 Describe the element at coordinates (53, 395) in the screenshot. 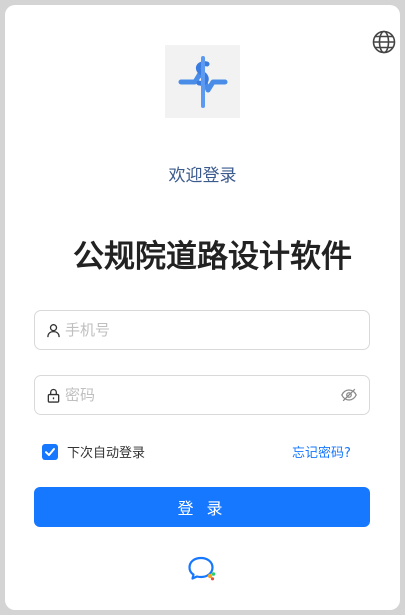

I see `lock-icon` at that location.